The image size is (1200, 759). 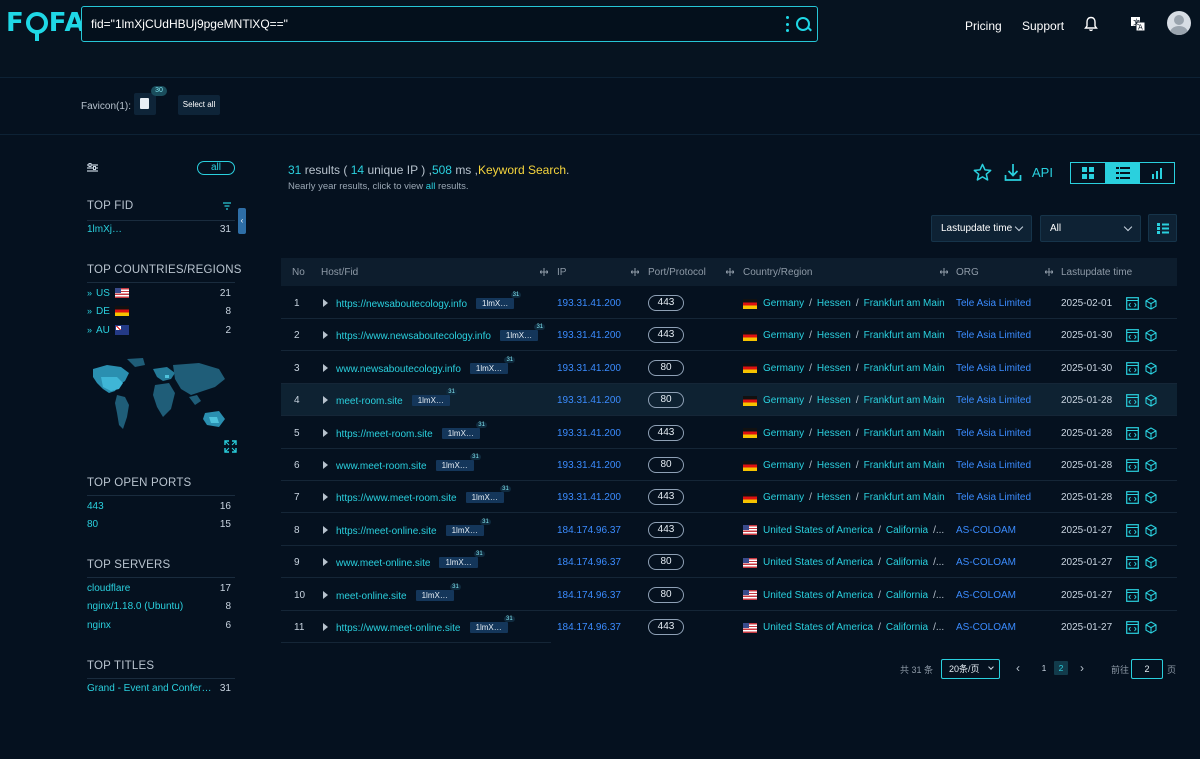 I want to click on col-host: Host/Fid, so click(x=339, y=272).